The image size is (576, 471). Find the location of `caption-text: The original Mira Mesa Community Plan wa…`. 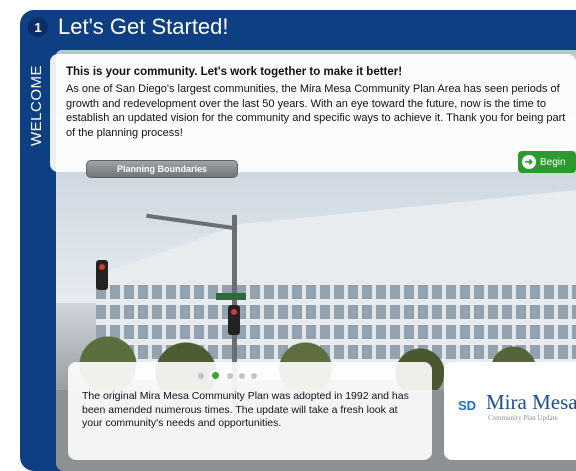

caption-text: The original Mira Mesa Community Plan wa… is located at coordinates (245, 409).